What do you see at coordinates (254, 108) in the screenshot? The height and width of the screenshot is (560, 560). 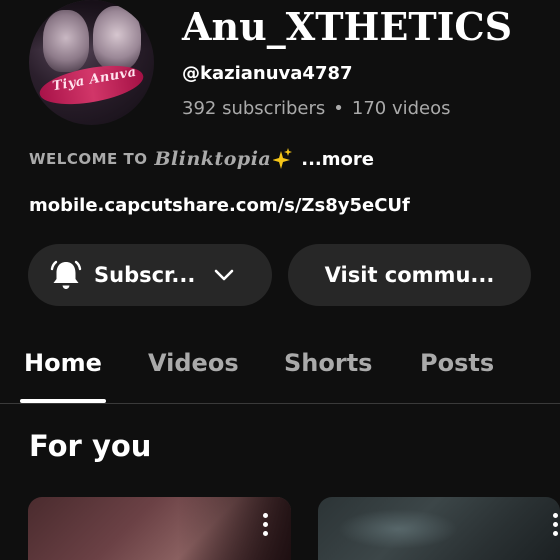 I see `subscriber-count: 392 subscribers` at bounding box center [254, 108].